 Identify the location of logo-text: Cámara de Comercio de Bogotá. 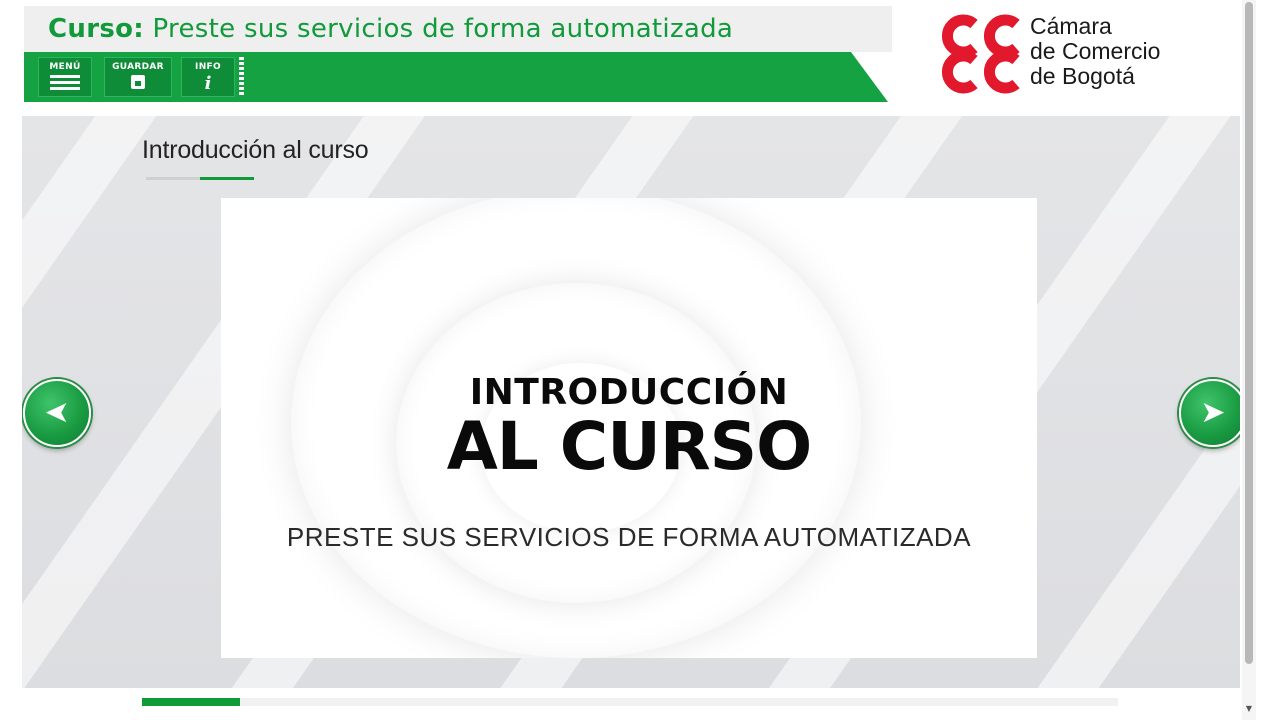
(1095, 51).